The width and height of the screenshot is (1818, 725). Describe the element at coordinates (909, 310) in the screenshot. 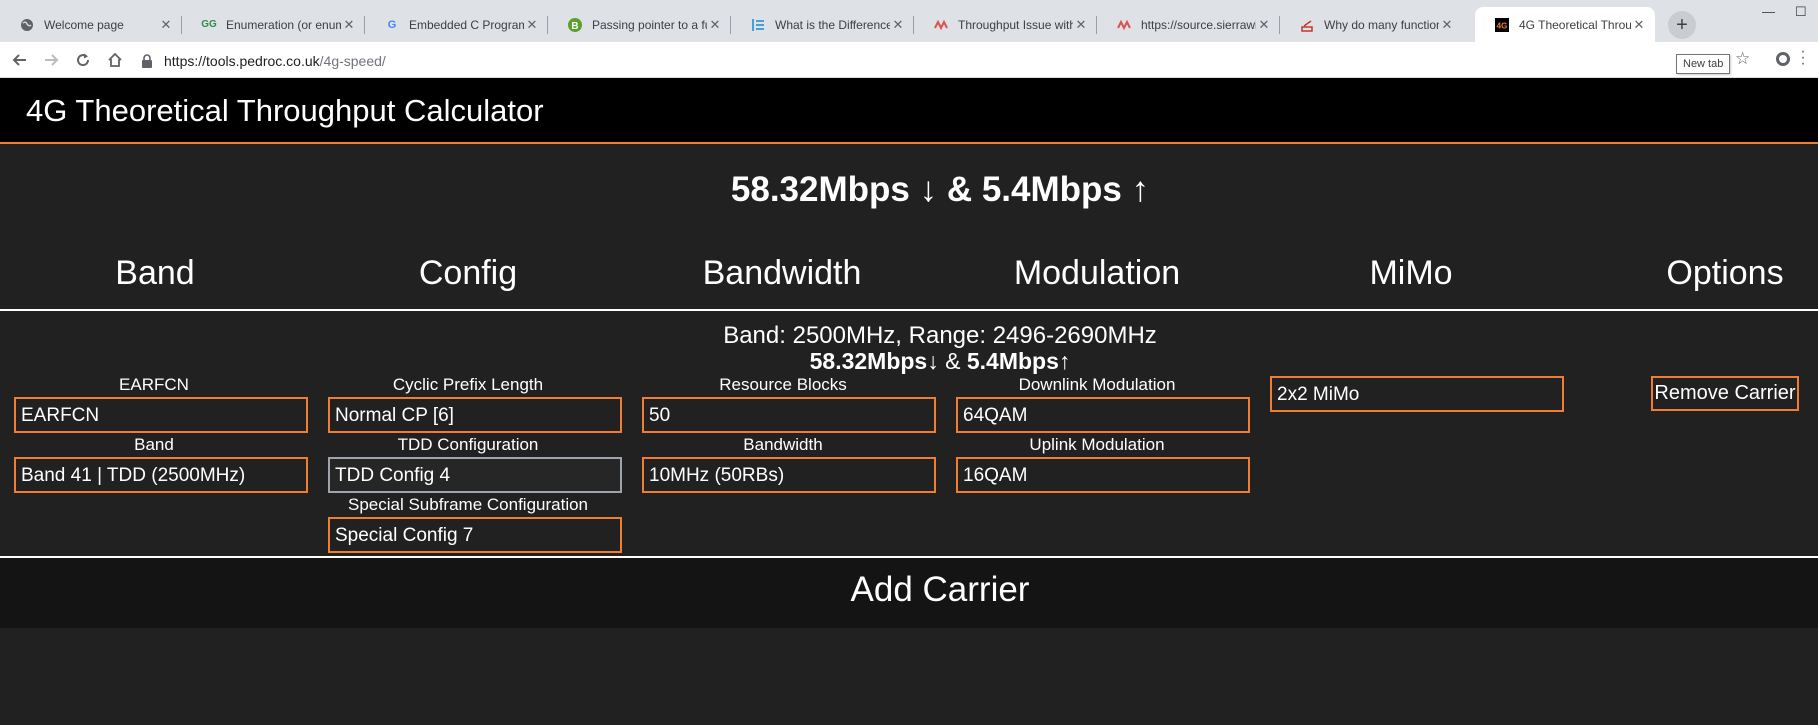

I see `divider` at that location.